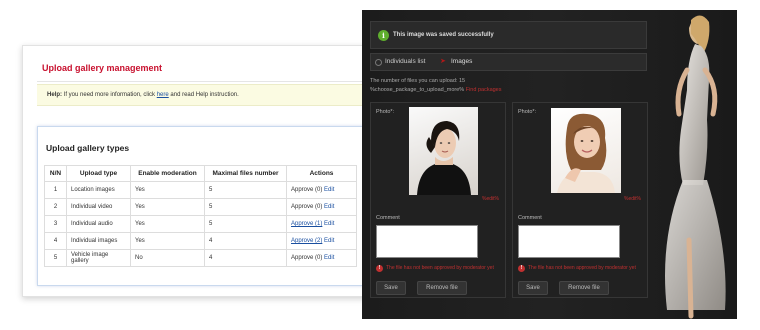  Describe the element at coordinates (88, 148) in the screenshot. I see `section-title: Upload gallery types` at that location.